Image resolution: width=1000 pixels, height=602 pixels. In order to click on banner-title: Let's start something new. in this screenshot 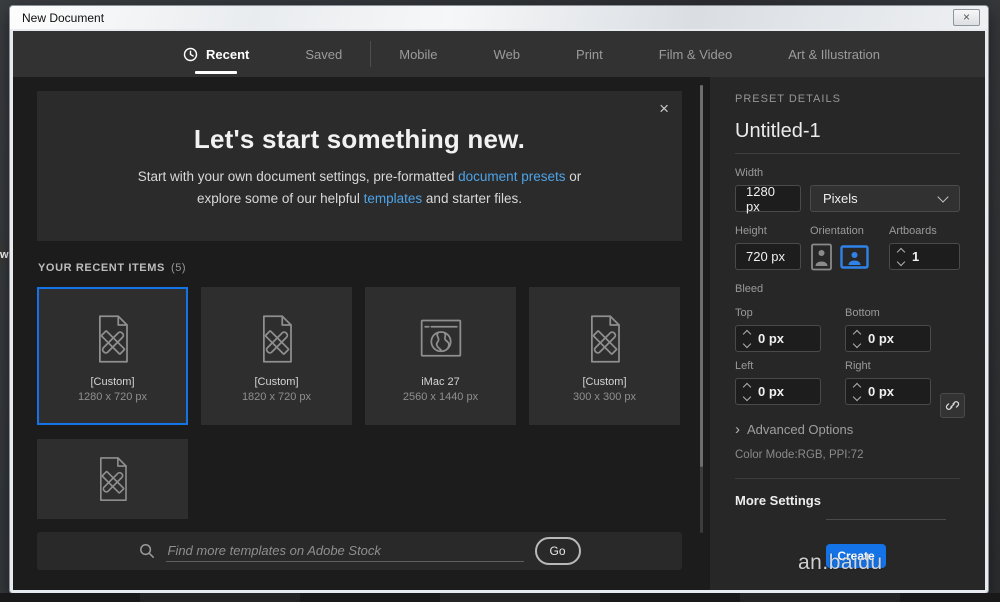, I will do `click(359, 139)`.